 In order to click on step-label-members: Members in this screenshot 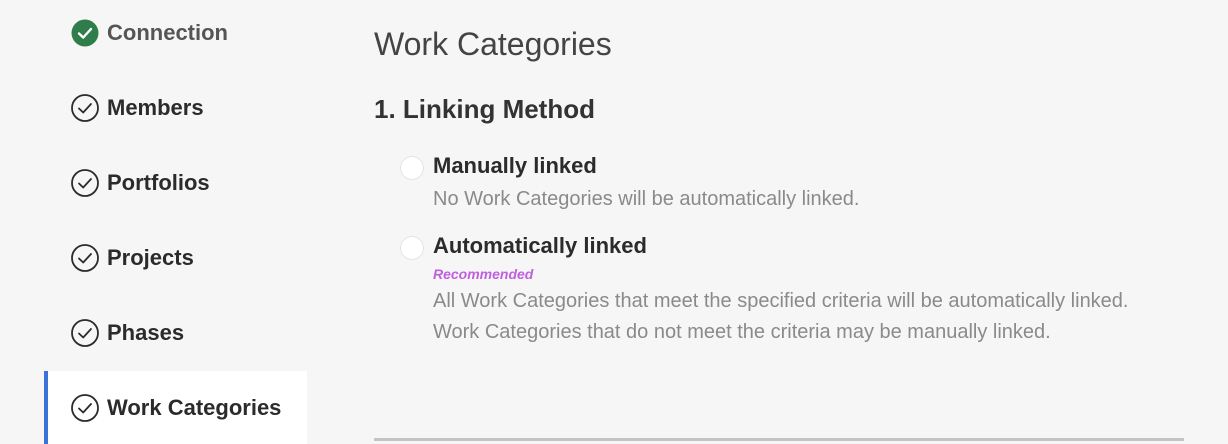, I will do `click(155, 107)`.